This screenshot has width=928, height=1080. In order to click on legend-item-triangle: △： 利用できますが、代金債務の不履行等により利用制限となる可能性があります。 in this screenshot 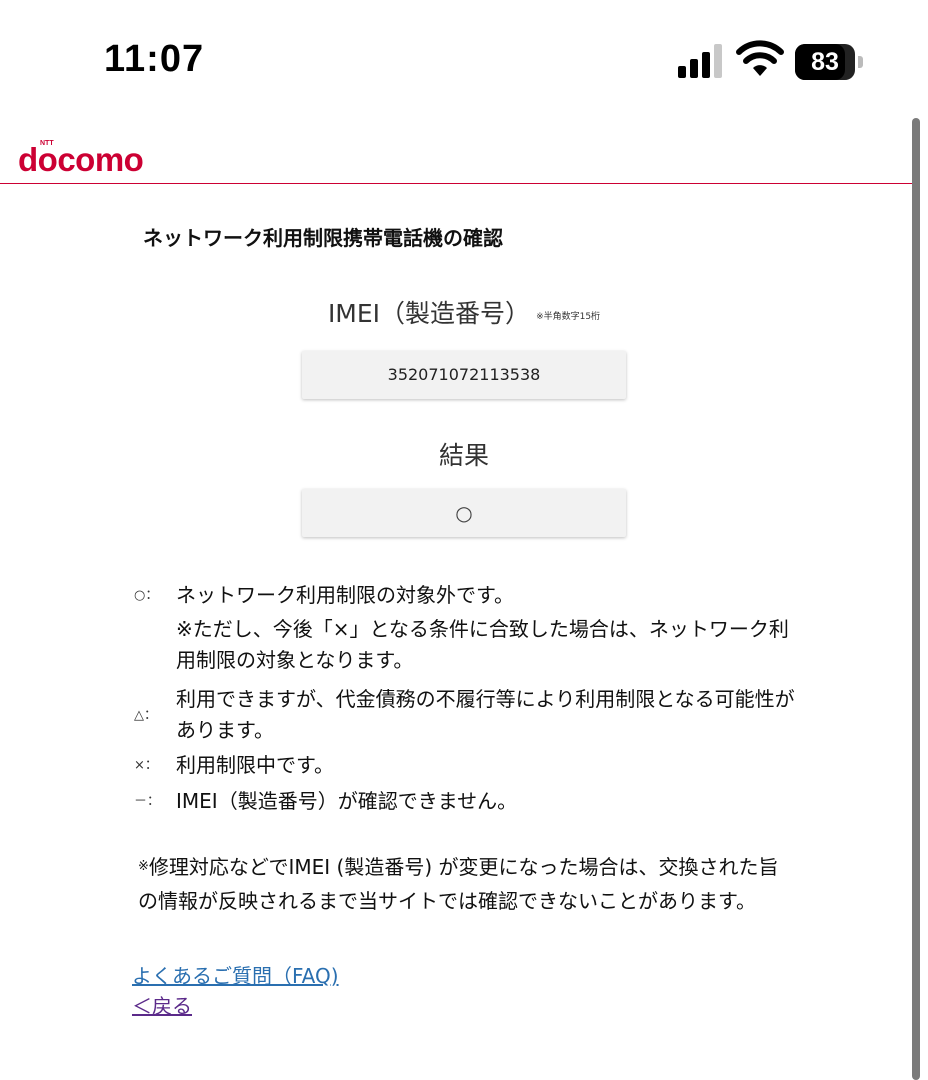, I will do `click(474, 715)`.